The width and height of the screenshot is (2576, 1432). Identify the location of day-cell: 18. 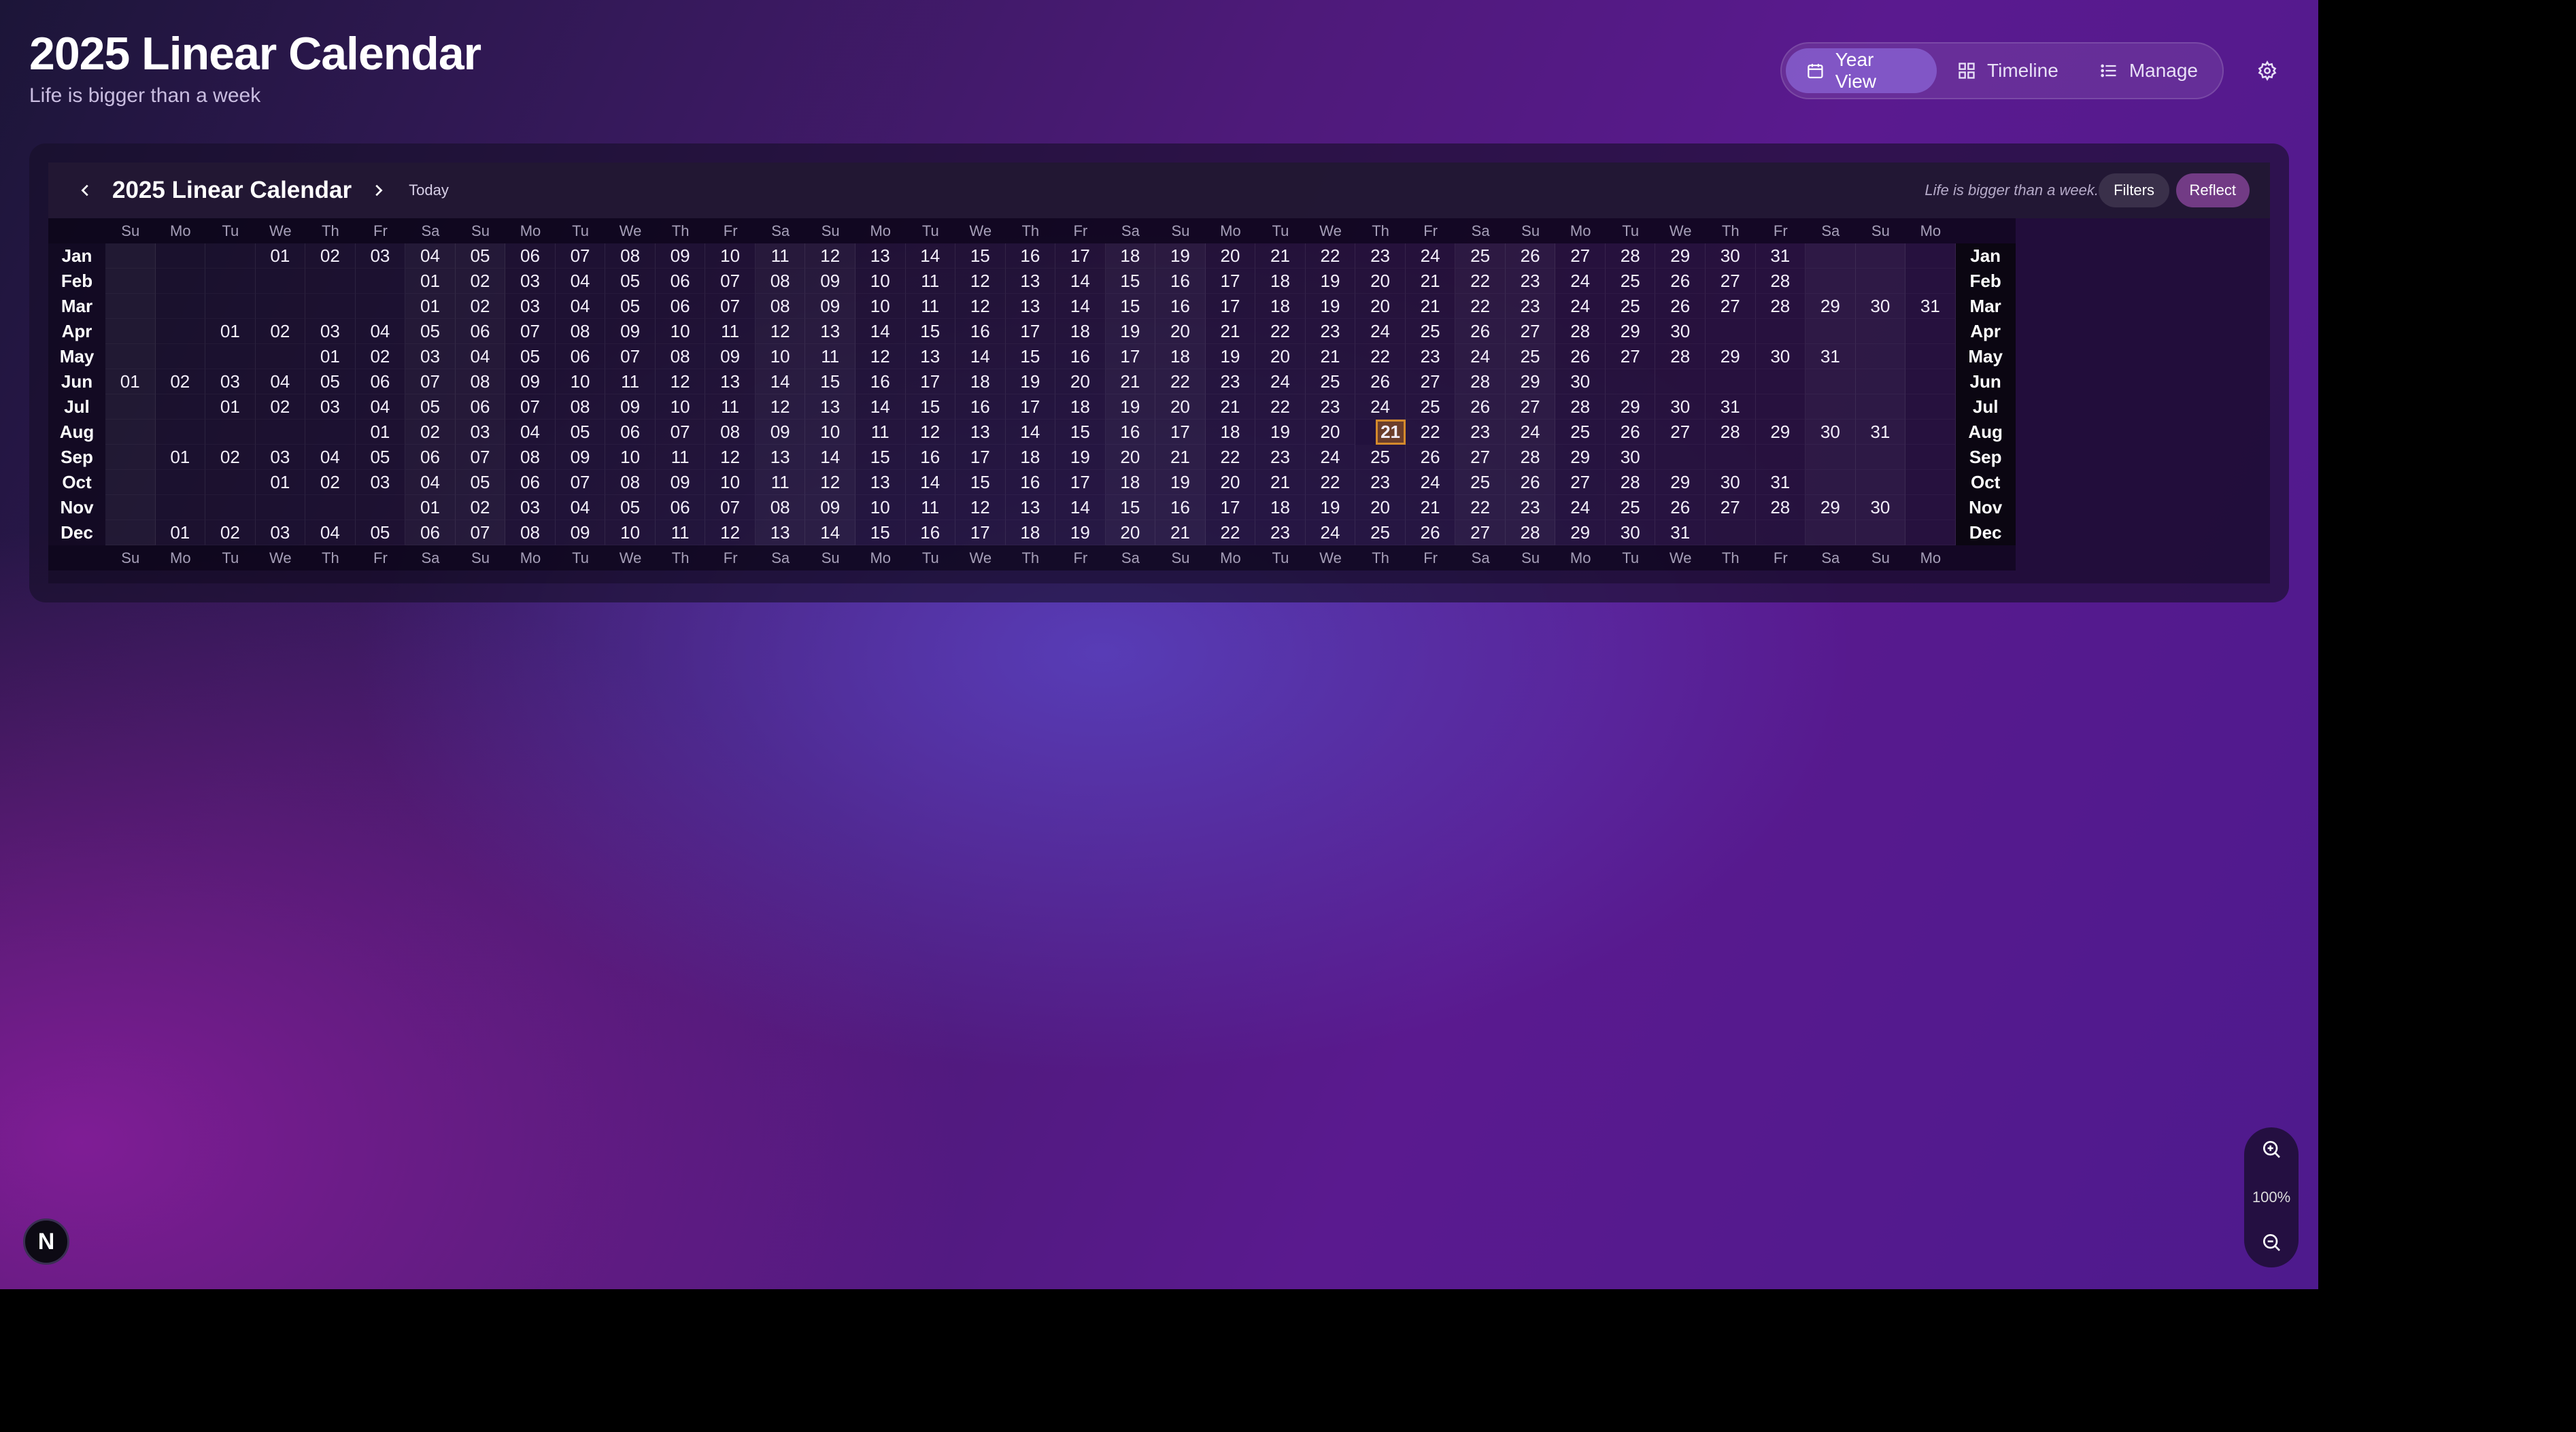
(1080, 331).